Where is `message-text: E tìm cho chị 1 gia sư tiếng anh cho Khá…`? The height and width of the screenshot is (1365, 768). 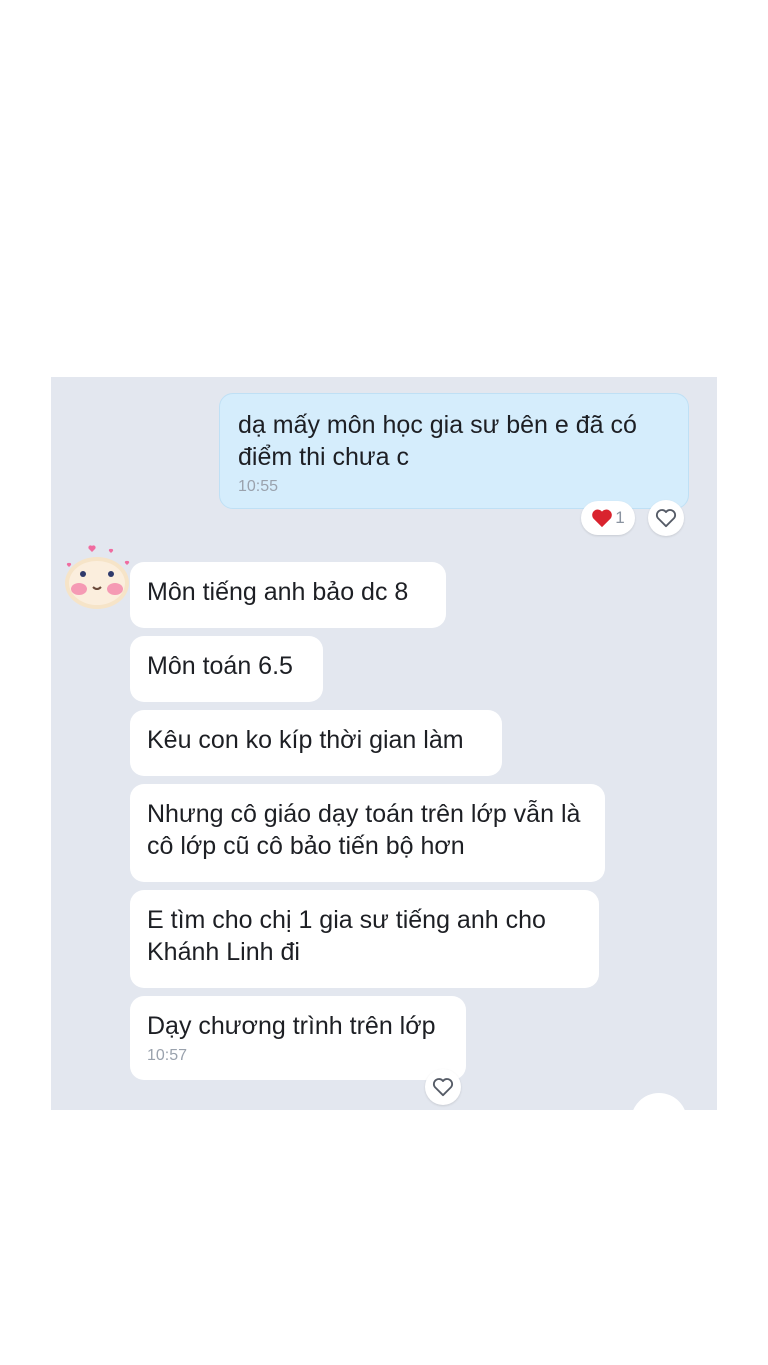 message-text: E tìm cho chị 1 gia sư tiếng anh cho Khá… is located at coordinates (346, 936).